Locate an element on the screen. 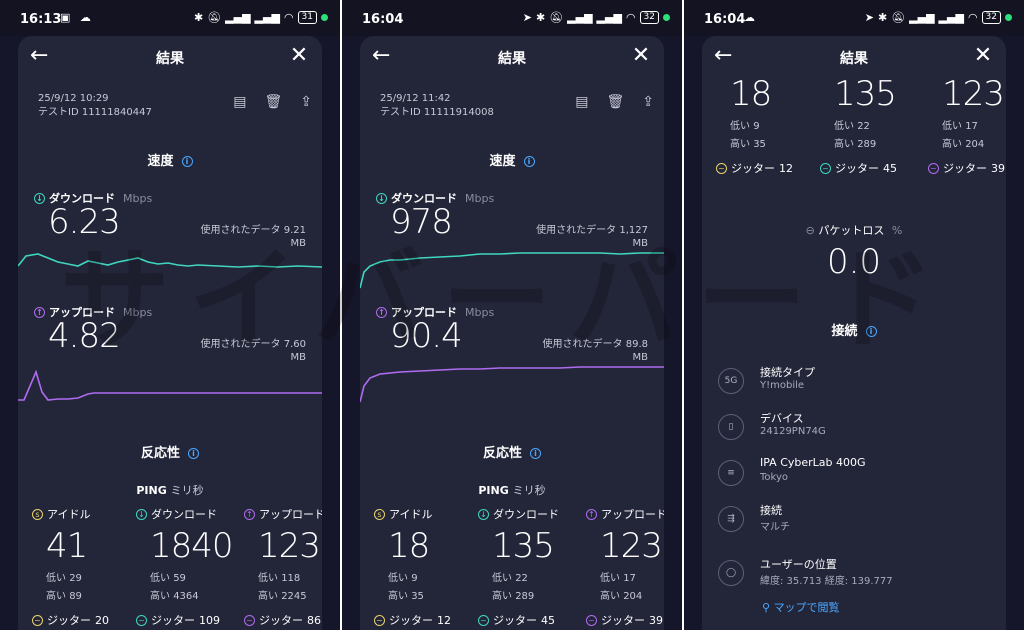  test-meta: 25/9/12 10:29 テストID 11111840447 is located at coordinates (95, 106).